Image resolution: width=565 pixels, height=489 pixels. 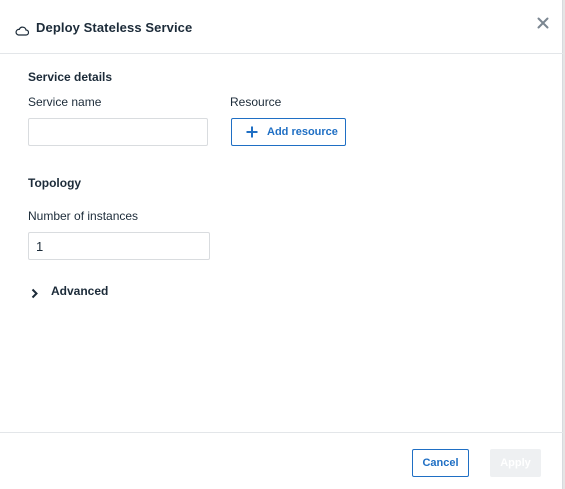 What do you see at coordinates (34, 292) in the screenshot?
I see `chevron-right-icon` at bounding box center [34, 292].